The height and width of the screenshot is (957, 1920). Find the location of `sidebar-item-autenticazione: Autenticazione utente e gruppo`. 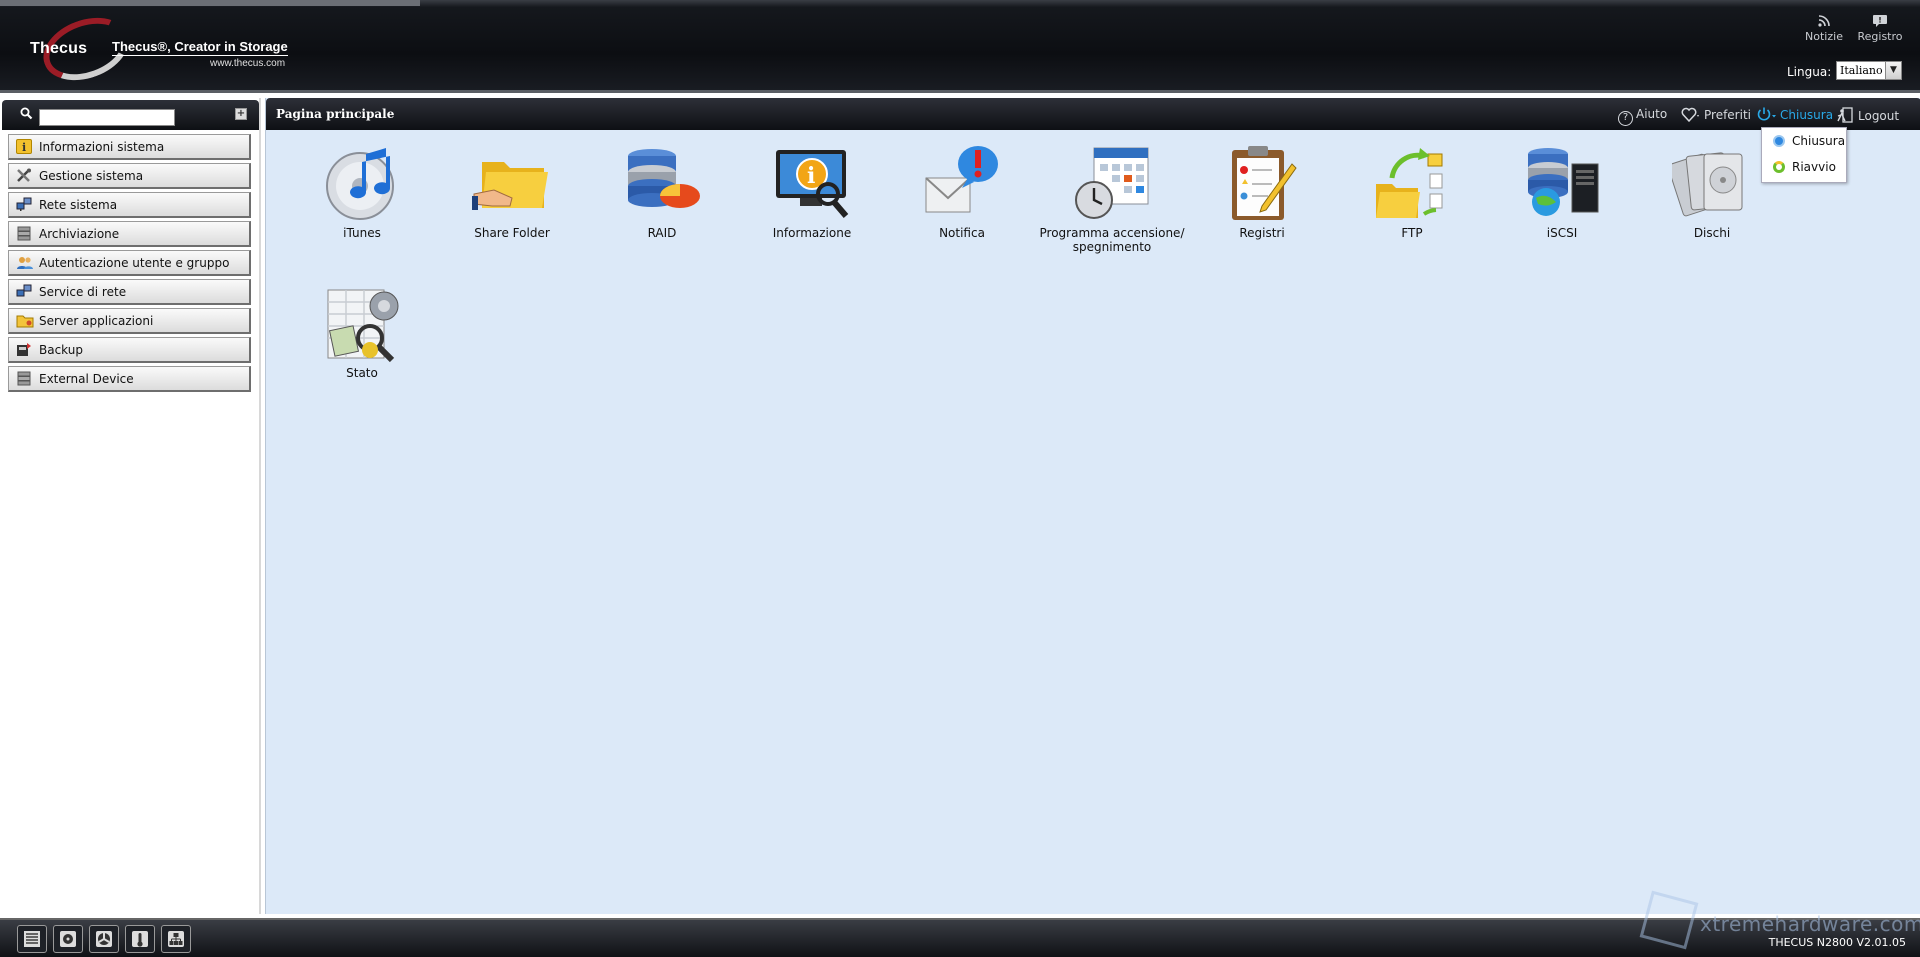

sidebar-item-autenticazione: Autenticazione utente e gruppo is located at coordinates (129, 263).